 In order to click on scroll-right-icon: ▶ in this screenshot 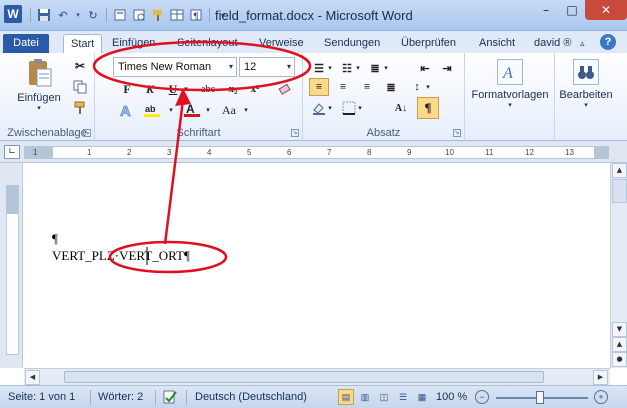, I will do `click(600, 377)`.